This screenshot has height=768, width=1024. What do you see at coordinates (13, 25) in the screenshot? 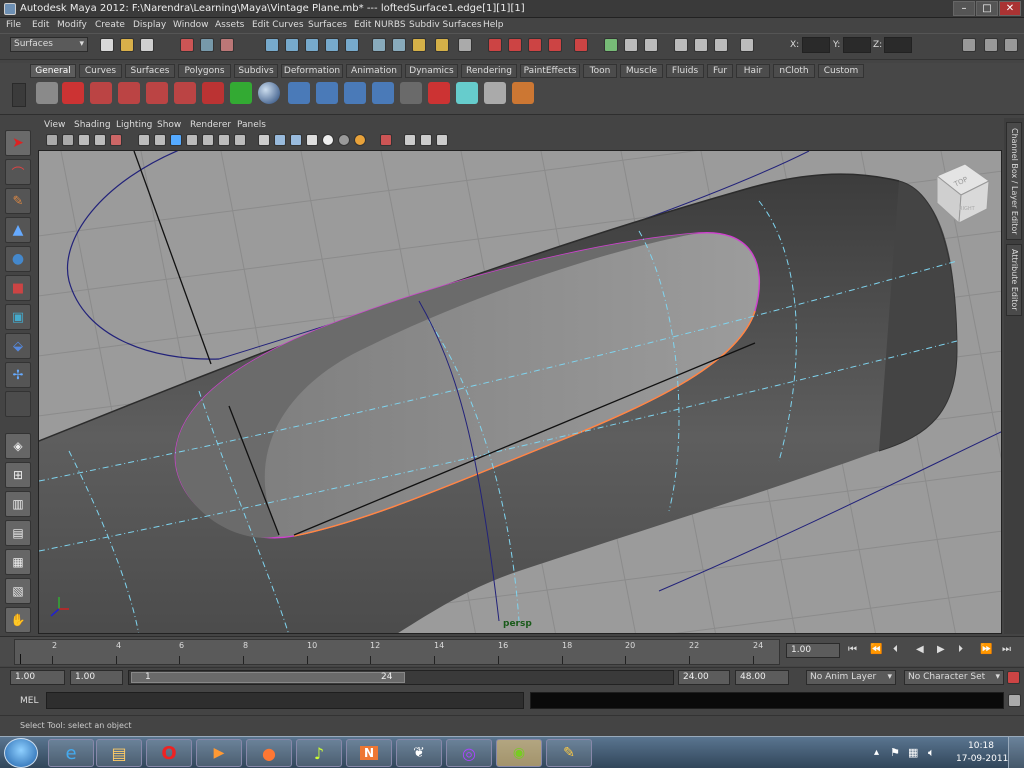
I see `menu-file: File` at bounding box center [13, 25].